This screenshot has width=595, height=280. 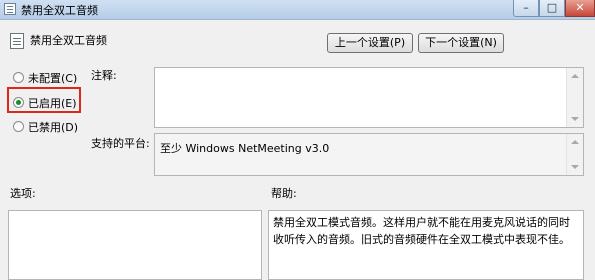 What do you see at coordinates (461, 43) in the screenshot?
I see `next-setting-button: 下一个设置(N)` at bounding box center [461, 43].